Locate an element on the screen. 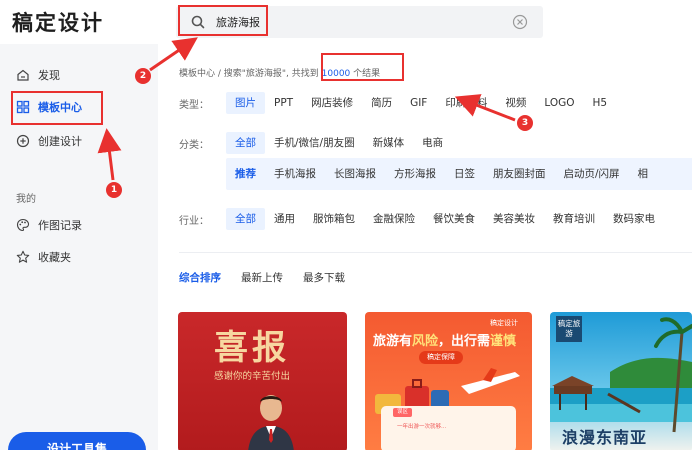  card-tag: 稿定设计 is located at coordinates (504, 323).